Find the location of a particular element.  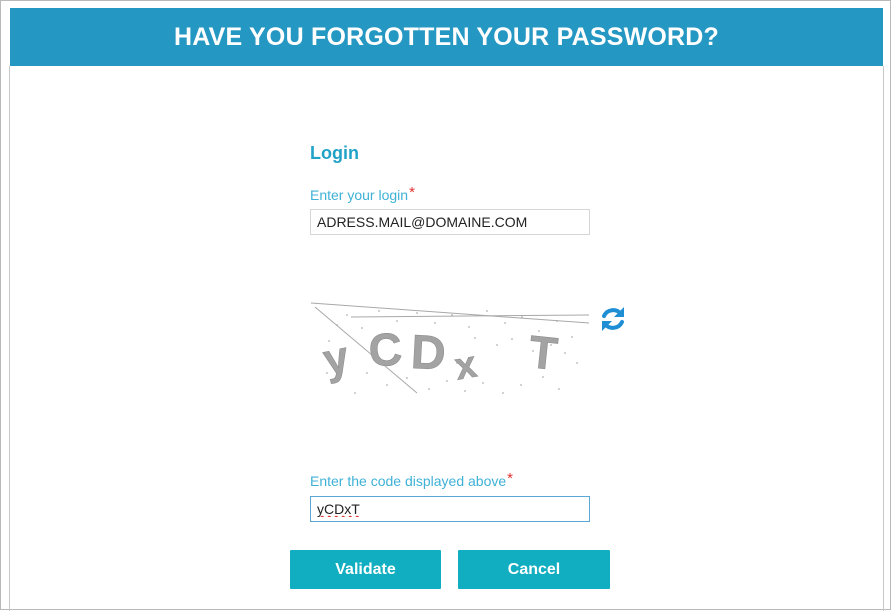

login-label-text: Enter your login is located at coordinates (359, 195).